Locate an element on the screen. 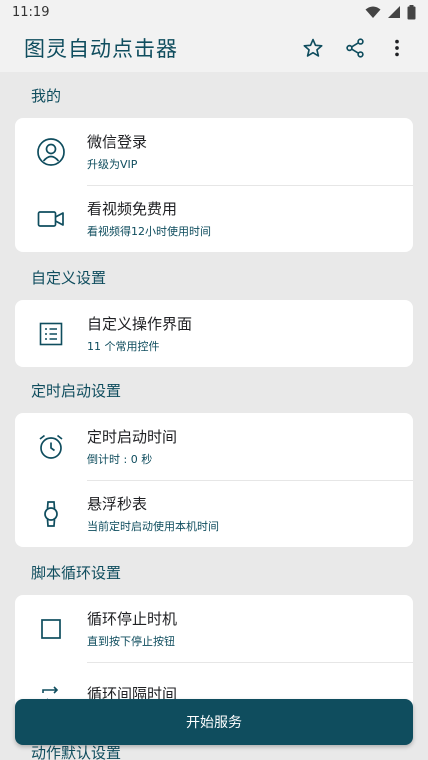  more-options-button is located at coordinates (397, 48).